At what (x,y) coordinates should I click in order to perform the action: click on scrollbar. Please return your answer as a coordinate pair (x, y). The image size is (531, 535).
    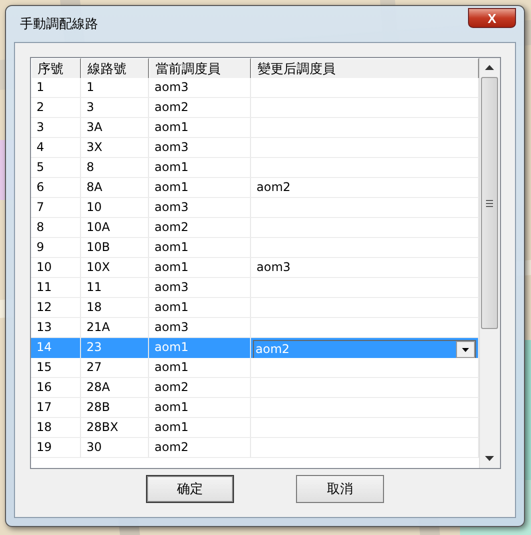
    Looking at the image, I should click on (489, 263).